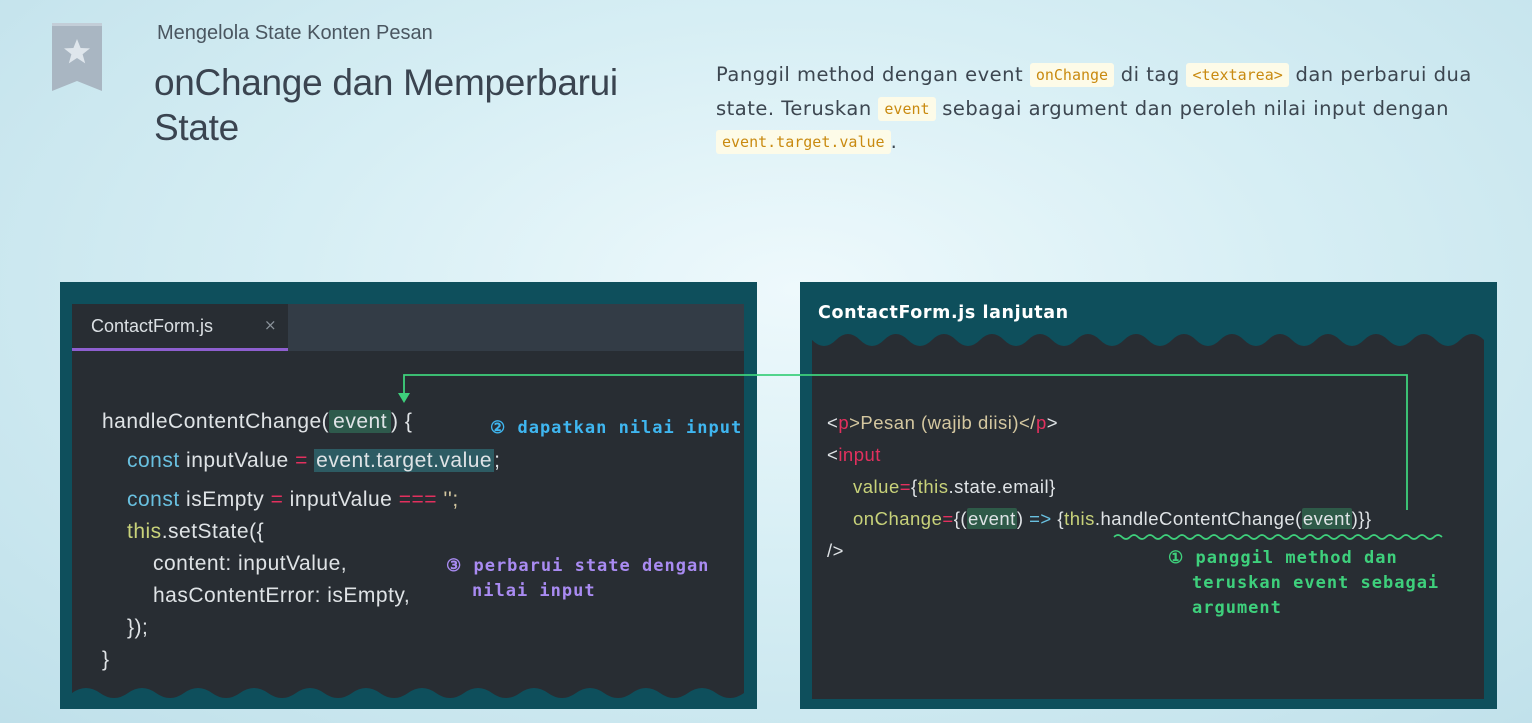  Describe the element at coordinates (960, 518) in the screenshot. I see `code-token: {(` at that location.